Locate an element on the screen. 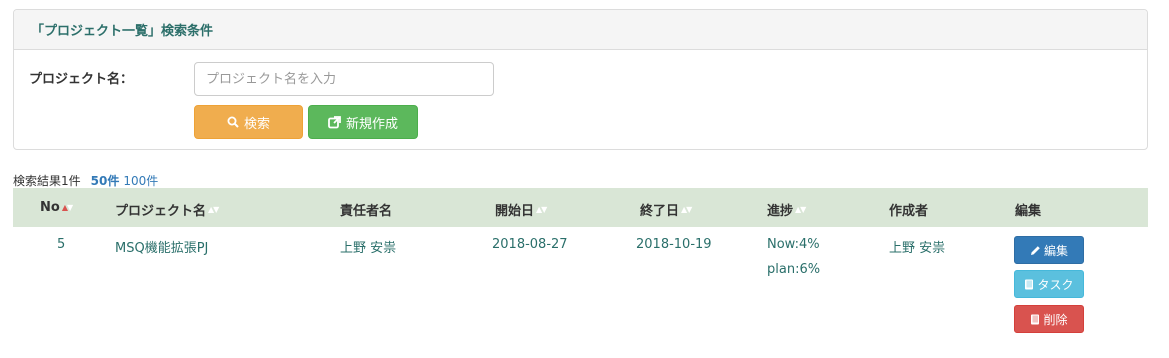 This screenshot has height=358, width=1169. pencil-icon is located at coordinates (1035, 250).